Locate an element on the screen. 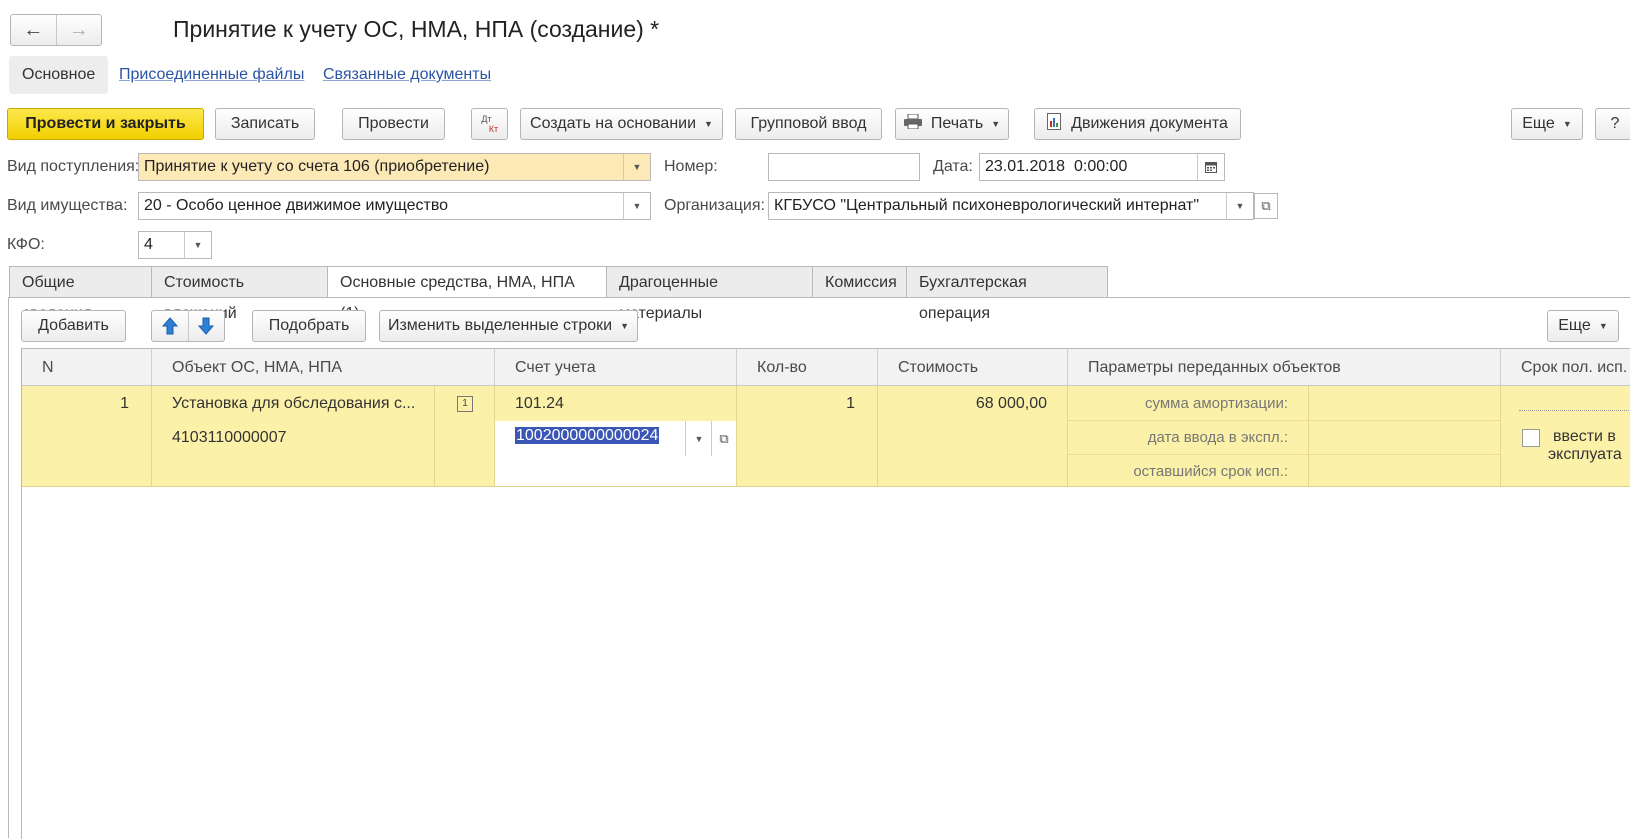 The width and height of the screenshot is (1630, 839). history-nav: ← → is located at coordinates (56, 30).